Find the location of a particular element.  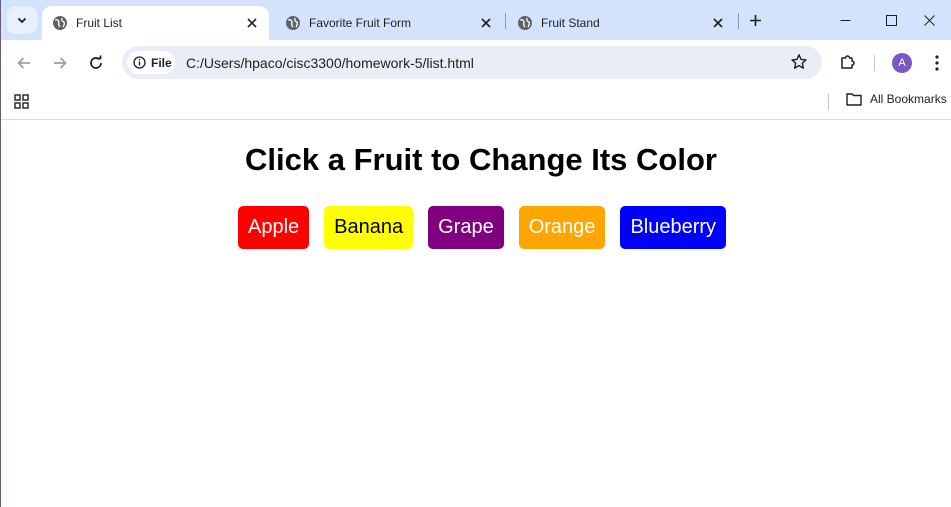

arrow-right-icon is located at coordinates (60, 63).